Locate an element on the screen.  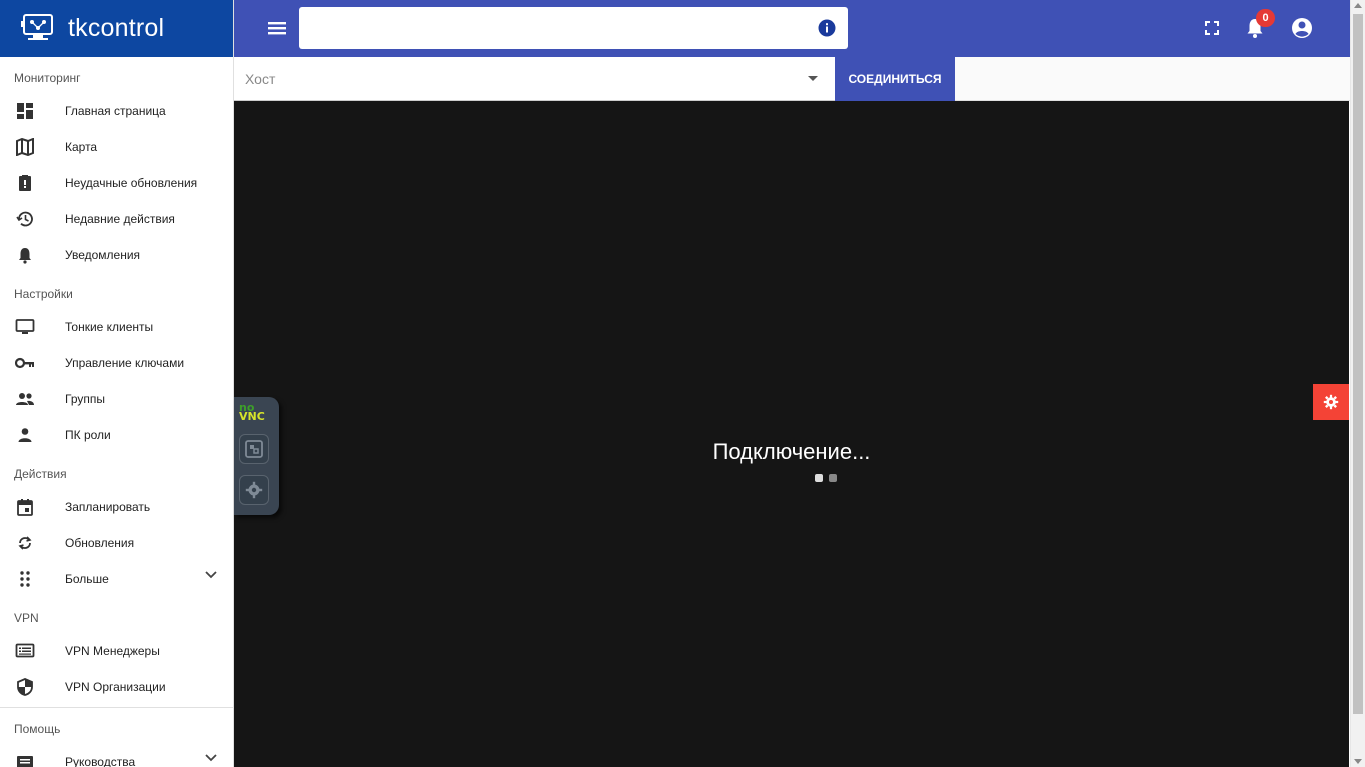
sidebar-item-failed-updates: Неудачные обновления is located at coordinates (116, 183).